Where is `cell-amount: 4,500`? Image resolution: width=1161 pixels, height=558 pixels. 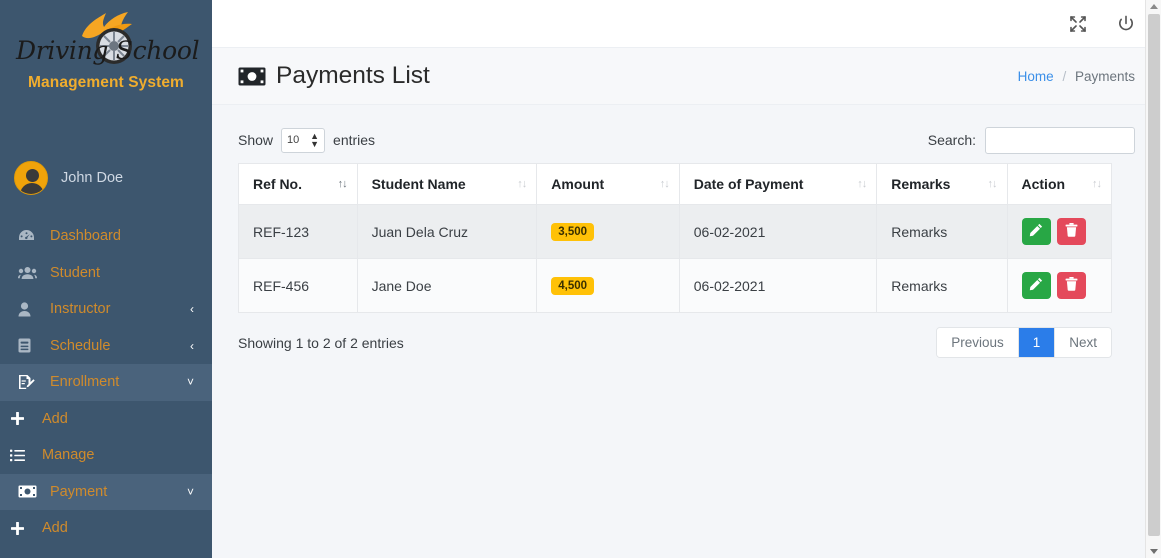
cell-amount: 4,500 is located at coordinates (608, 285).